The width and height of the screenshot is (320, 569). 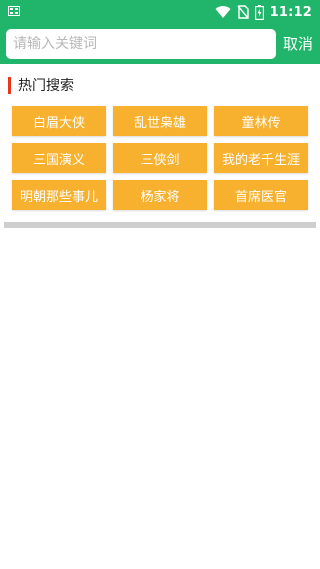 I want to click on no-sim-icon, so click(x=243, y=12).